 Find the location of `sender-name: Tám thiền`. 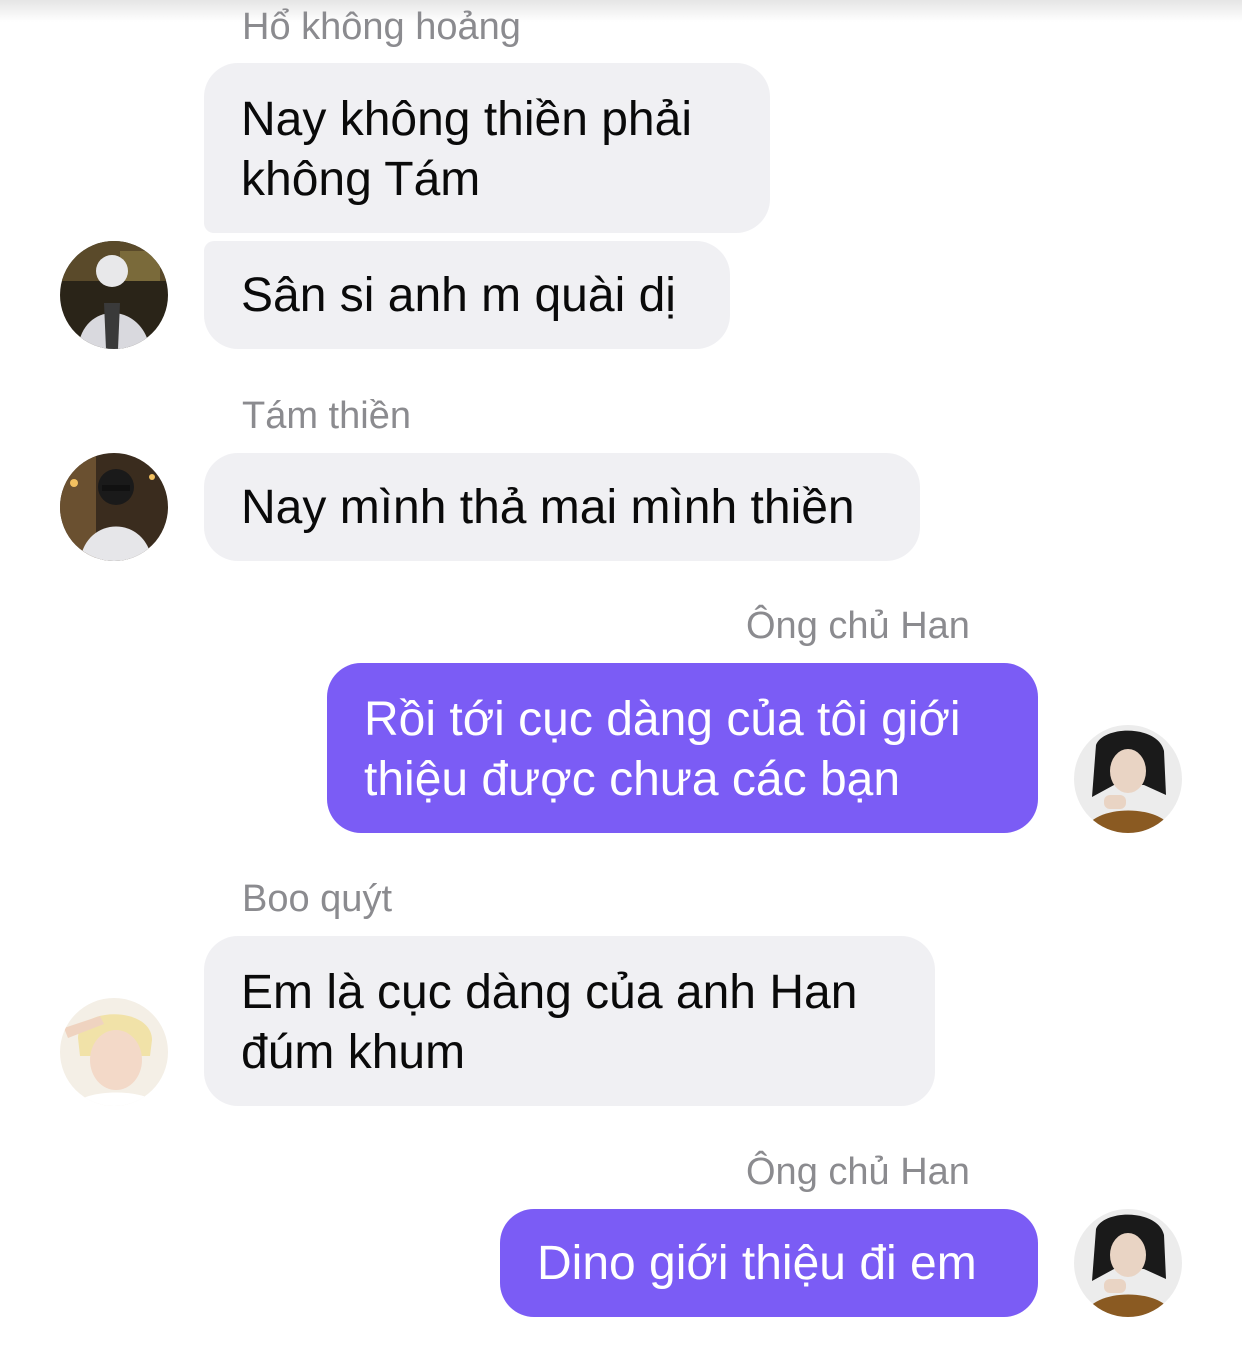

sender-name: Tám thiền is located at coordinates (326, 416).